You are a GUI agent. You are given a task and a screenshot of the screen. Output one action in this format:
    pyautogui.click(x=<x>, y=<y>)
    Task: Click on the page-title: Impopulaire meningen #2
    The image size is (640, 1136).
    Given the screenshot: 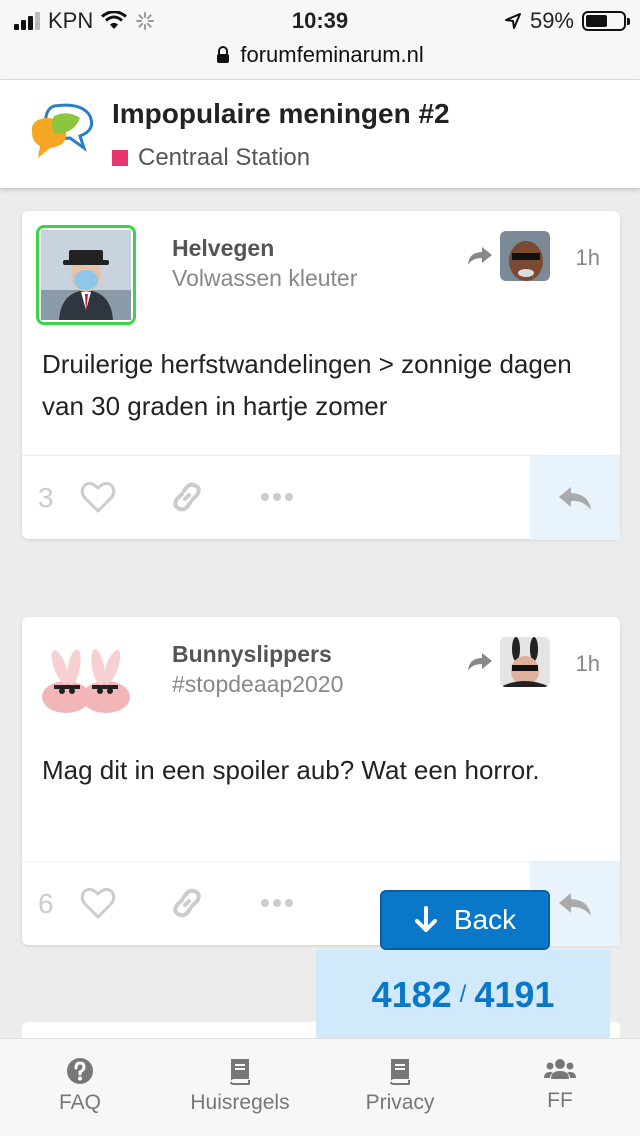 What is the action you would take?
    pyautogui.click(x=281, y=114)
    